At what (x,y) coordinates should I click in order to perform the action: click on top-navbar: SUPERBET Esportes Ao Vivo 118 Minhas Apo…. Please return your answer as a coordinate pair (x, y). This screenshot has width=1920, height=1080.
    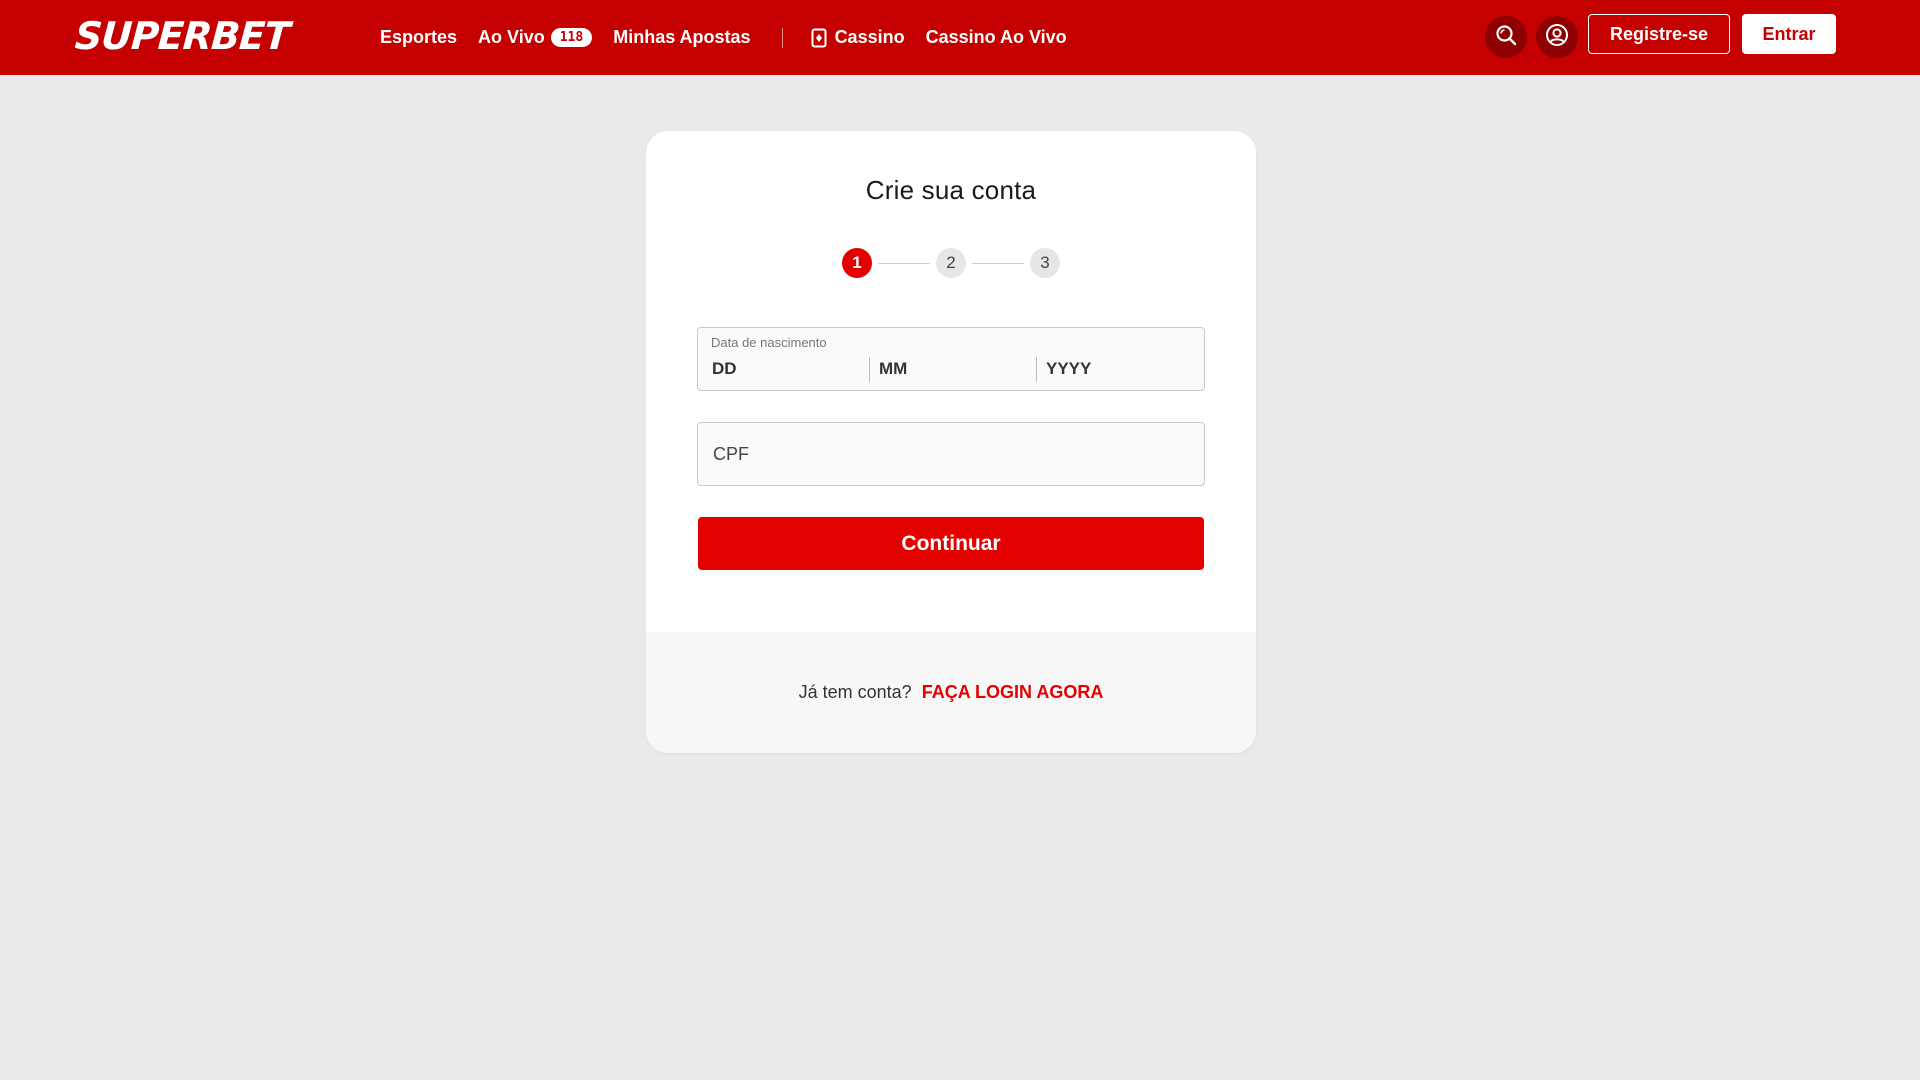
    Looking at the image, I should click on (960, 37).